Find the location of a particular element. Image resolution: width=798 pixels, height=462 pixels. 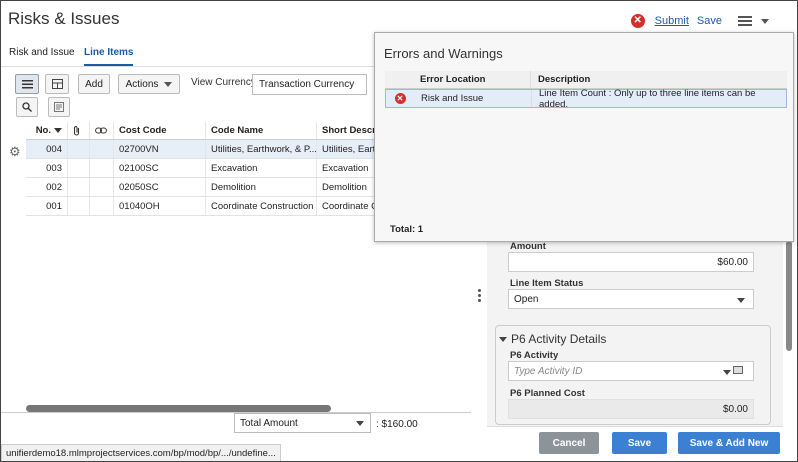

cell-cost-code: 02050SC is located at coordinates (160, 187).